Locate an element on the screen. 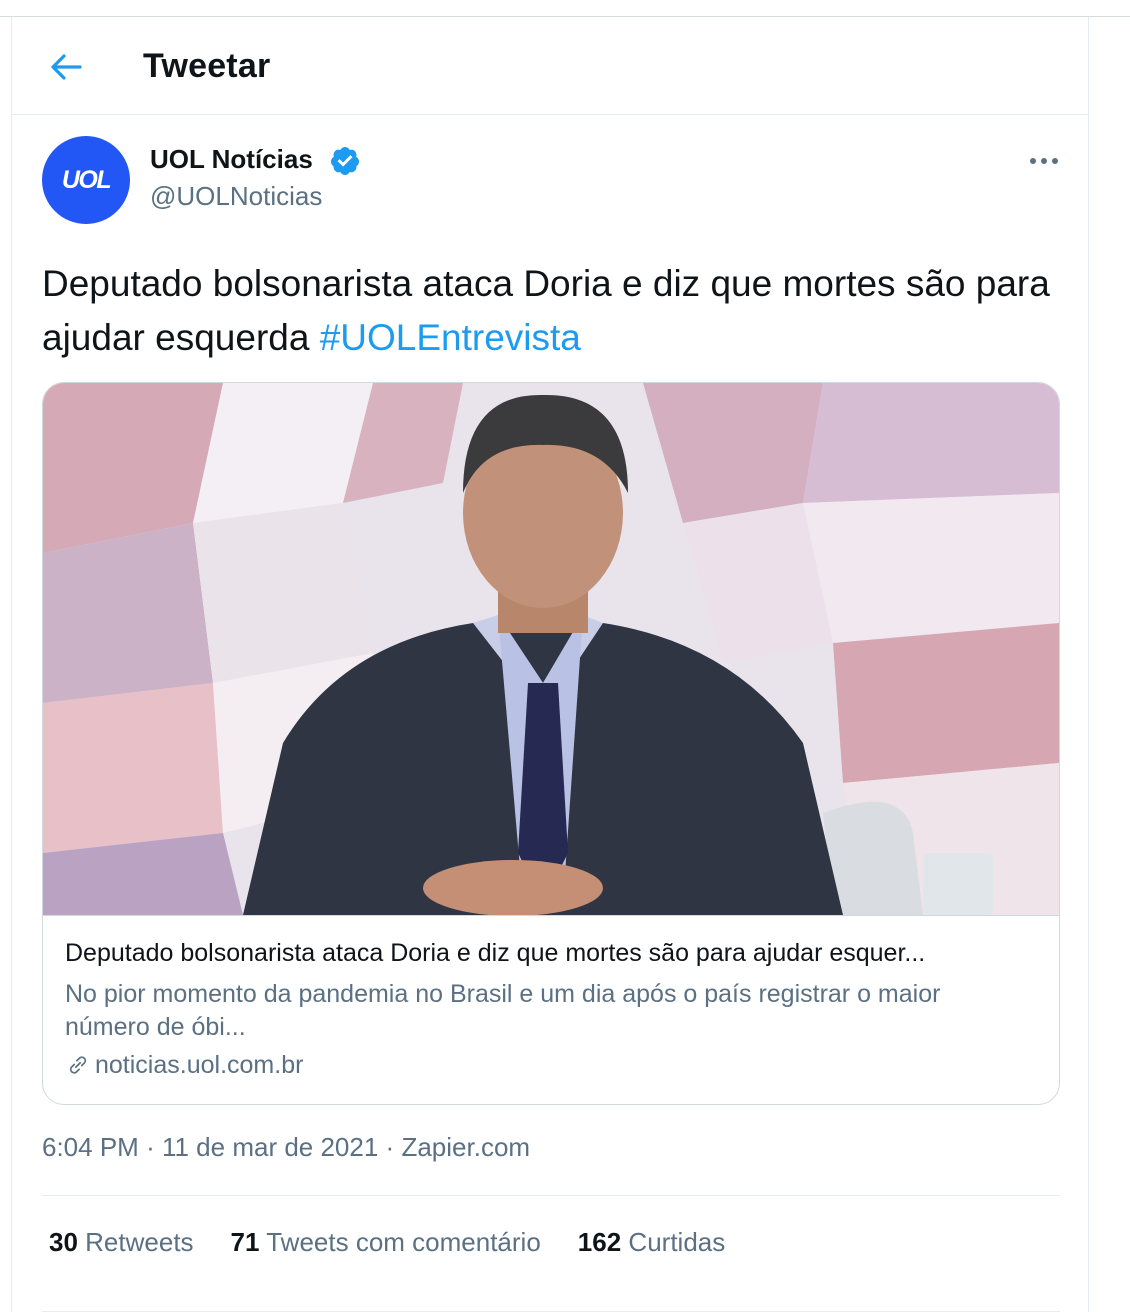 Image resolution: width=1130 pixels, height=1312 pixels. hashtag-link: #UOLEntrevista is located at coordinates (450, 337).